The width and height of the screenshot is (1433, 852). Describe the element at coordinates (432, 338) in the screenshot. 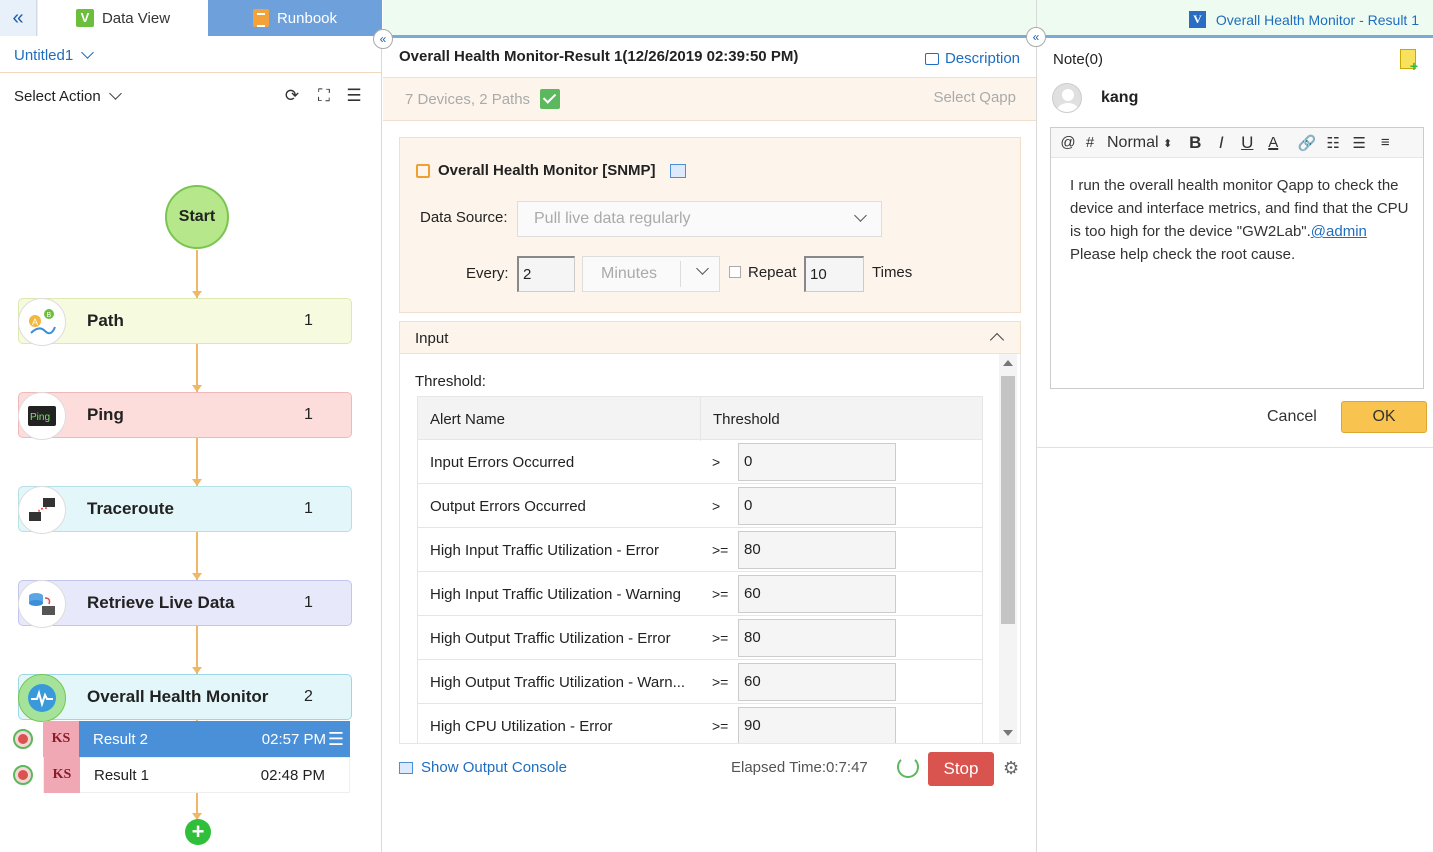

I see `input-section-label: Input` at that location.